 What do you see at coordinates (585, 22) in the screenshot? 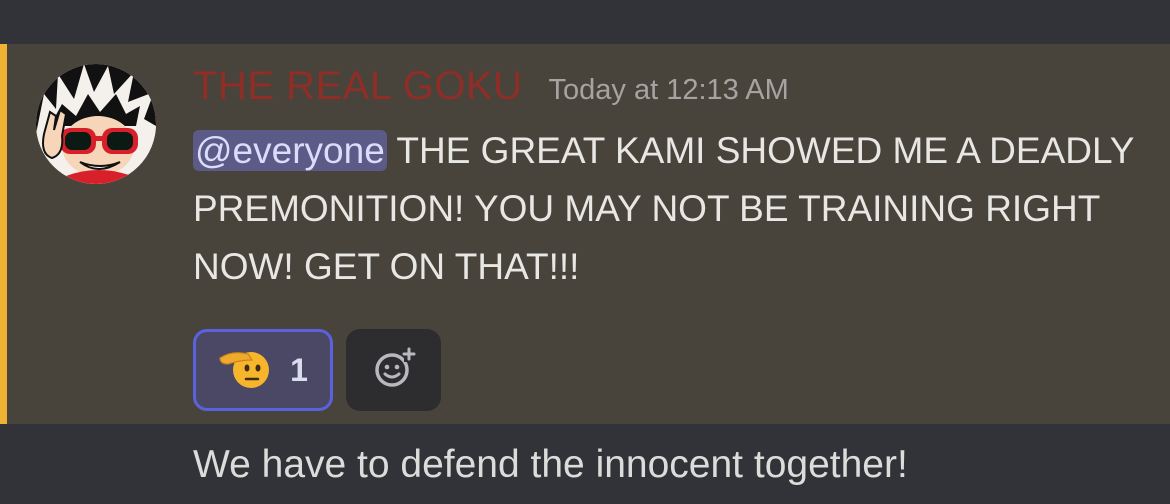
I see `previous-message-area` at bounding box center [585, 22].